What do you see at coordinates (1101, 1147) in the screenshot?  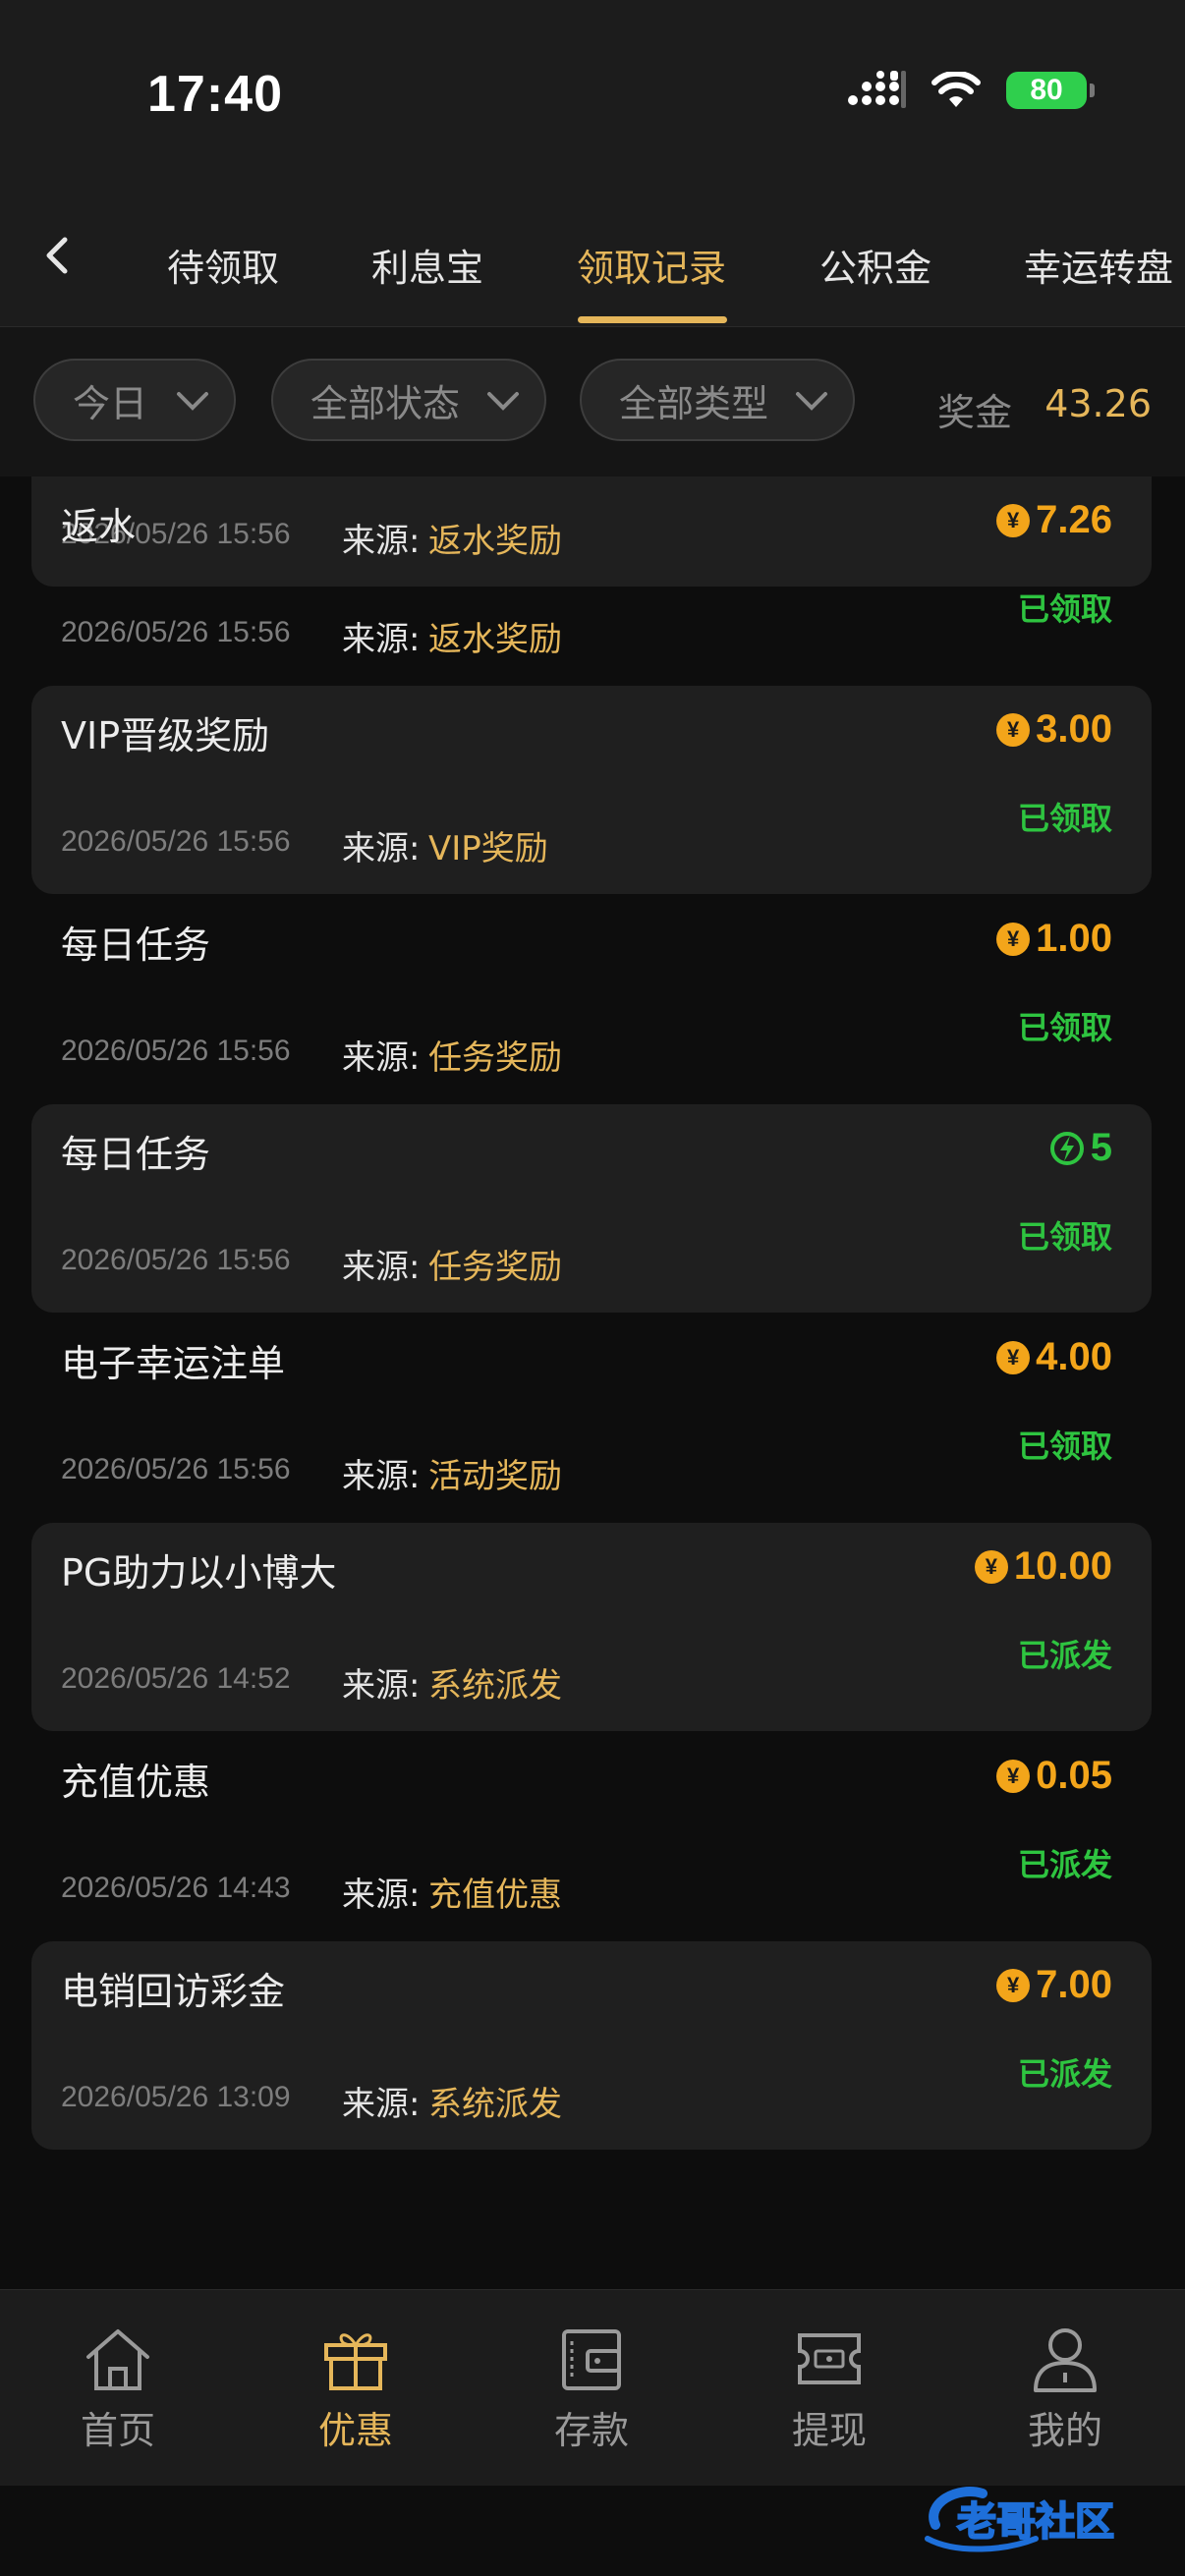 I see `record-amount-value: 5` at bounding box center [1101, 1147].